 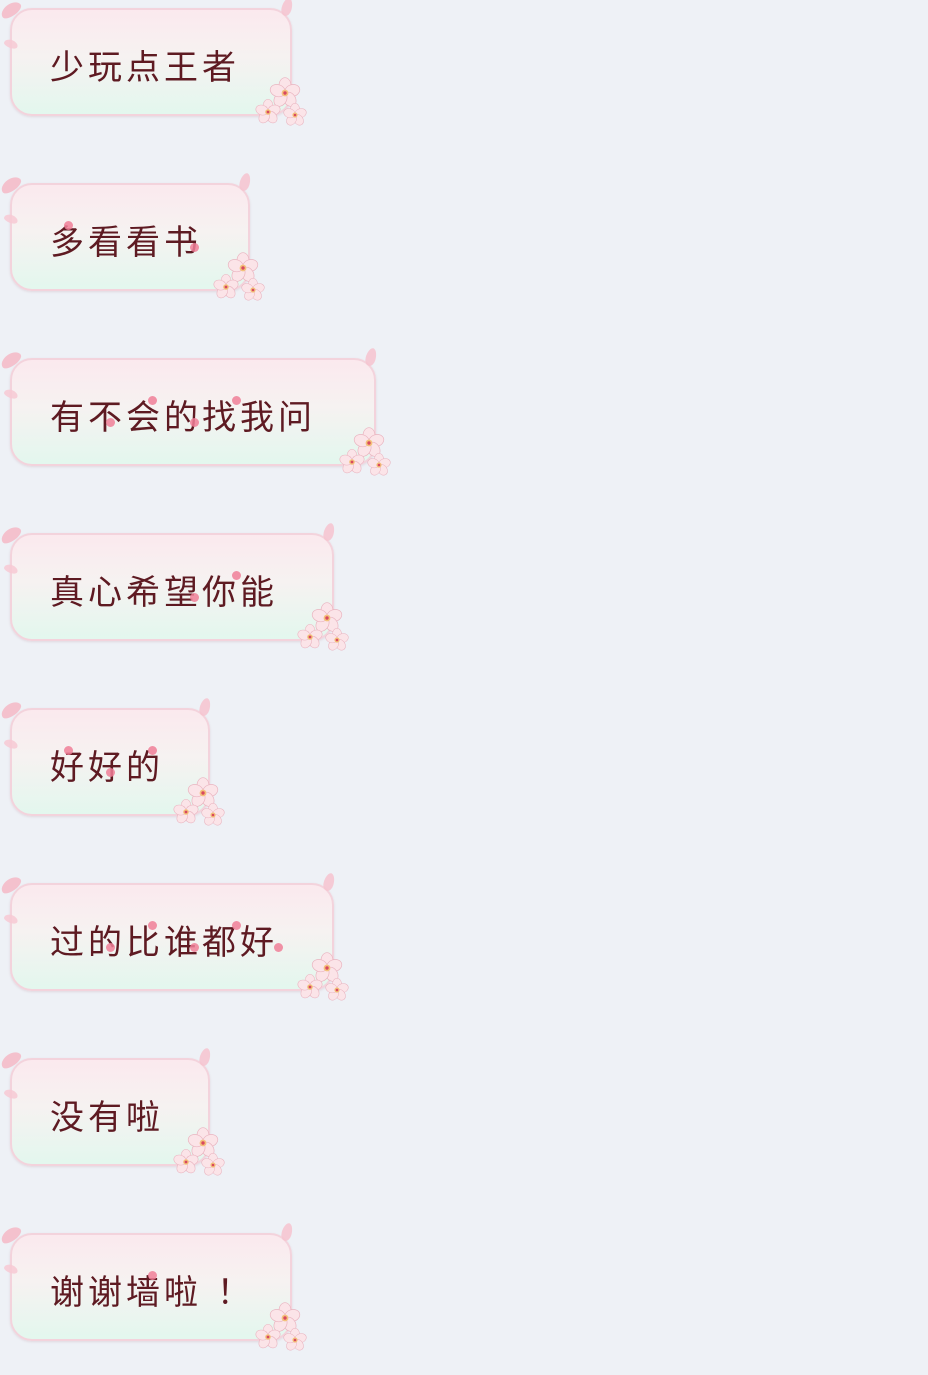 I want to click on message-row: 真心希望你能, so click(x=192, y=598).